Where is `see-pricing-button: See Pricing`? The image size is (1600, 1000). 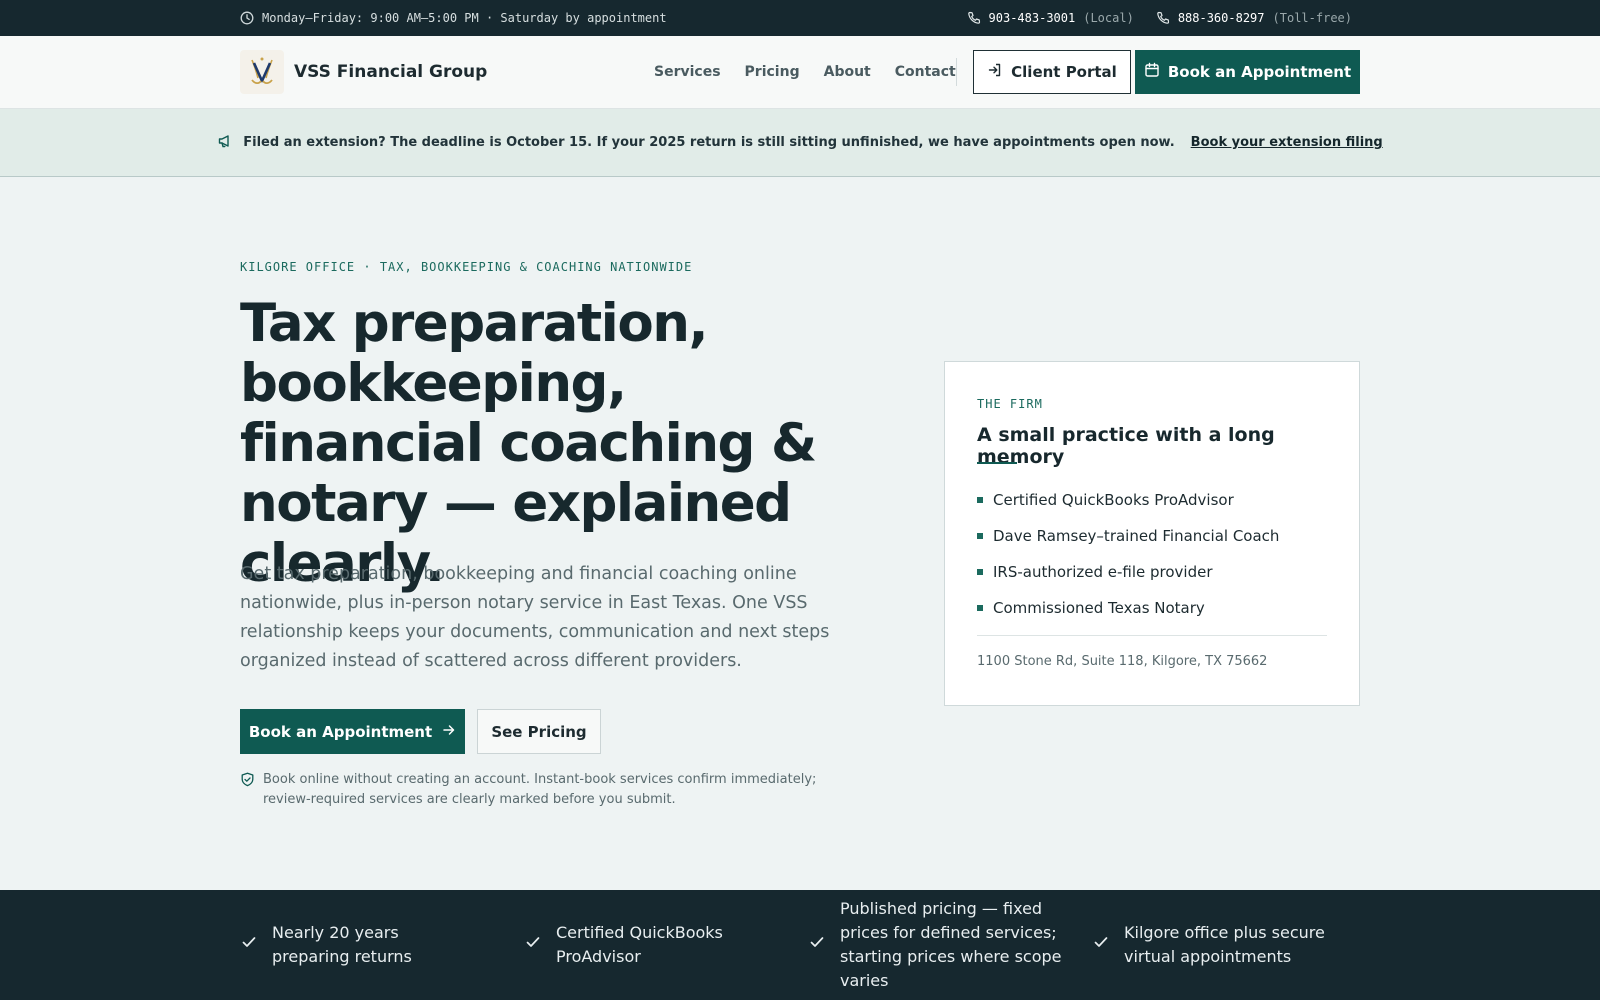
see-pricing-button: See Pricing is located at coordinates (539, 731).